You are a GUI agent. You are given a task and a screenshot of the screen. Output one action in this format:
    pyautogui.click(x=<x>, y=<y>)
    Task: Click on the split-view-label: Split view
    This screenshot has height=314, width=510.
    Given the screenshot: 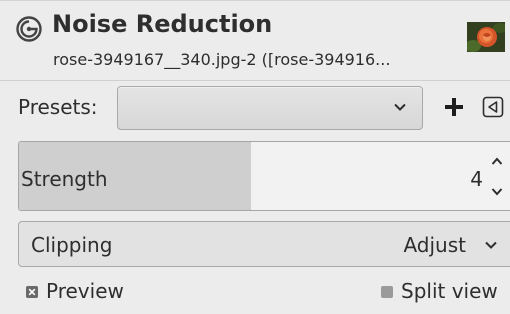 What is the action you would take?
    pyautogui.click(x=449, y=291)
    